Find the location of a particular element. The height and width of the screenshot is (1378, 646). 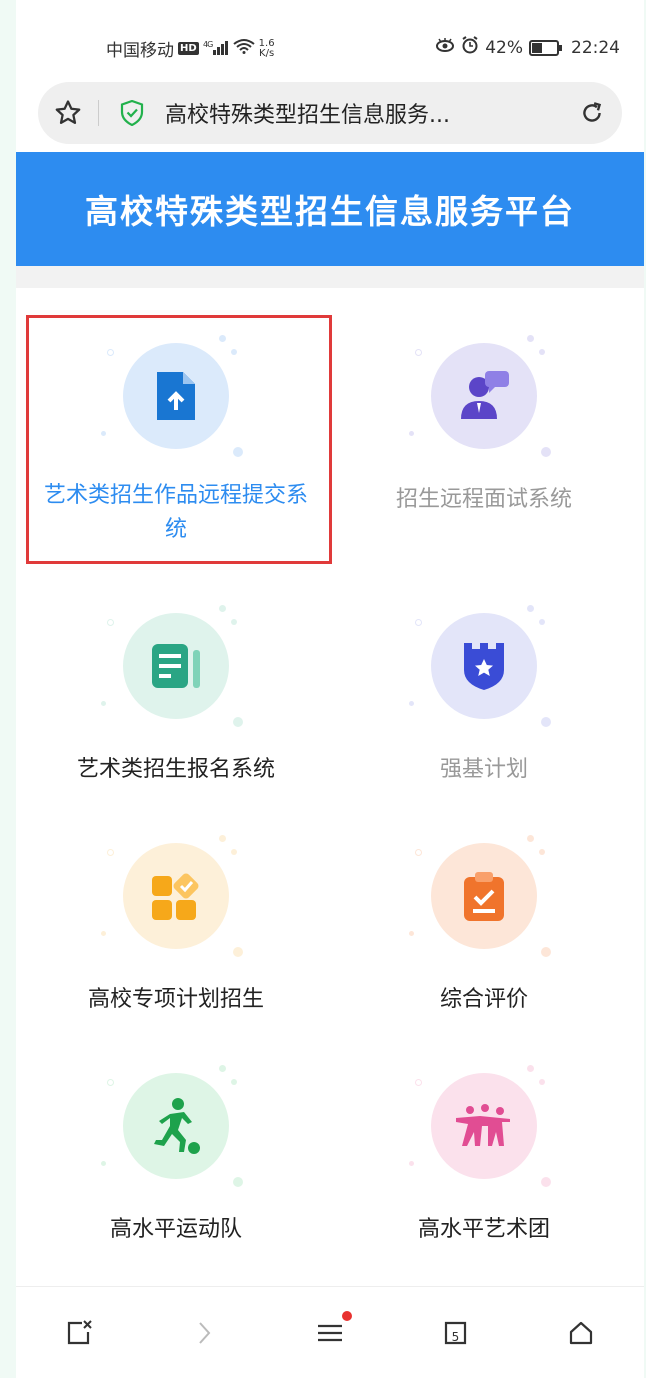

service-tile-label: 强基计划 is located at coordinates (483, 769).